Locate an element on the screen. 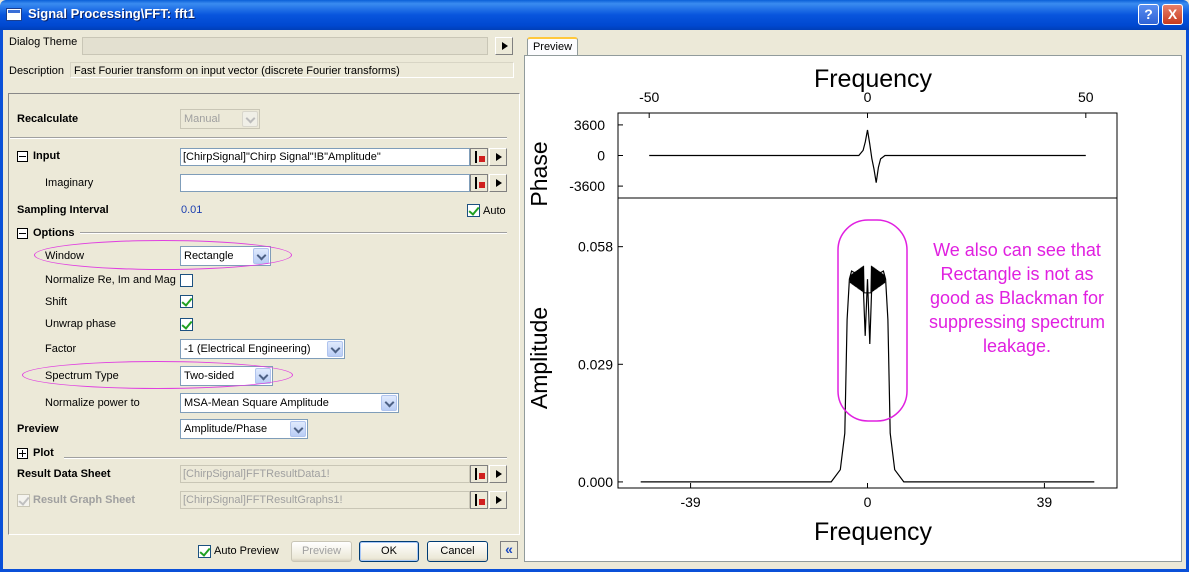  recalculate-select: Manual is located at coordinates (220, 119).